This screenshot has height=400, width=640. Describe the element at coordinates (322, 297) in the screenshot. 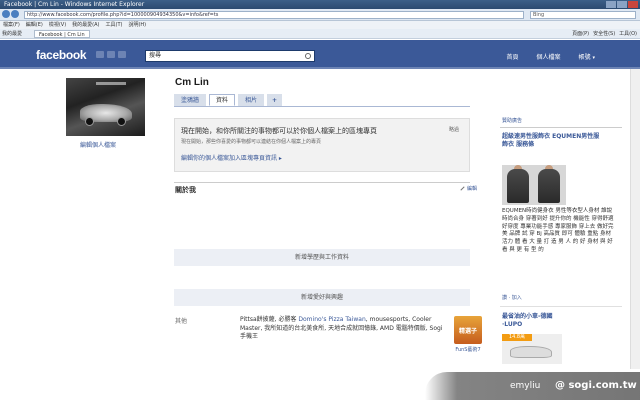

I see `add-interests-button: 新增愛好與興趣` at that location.